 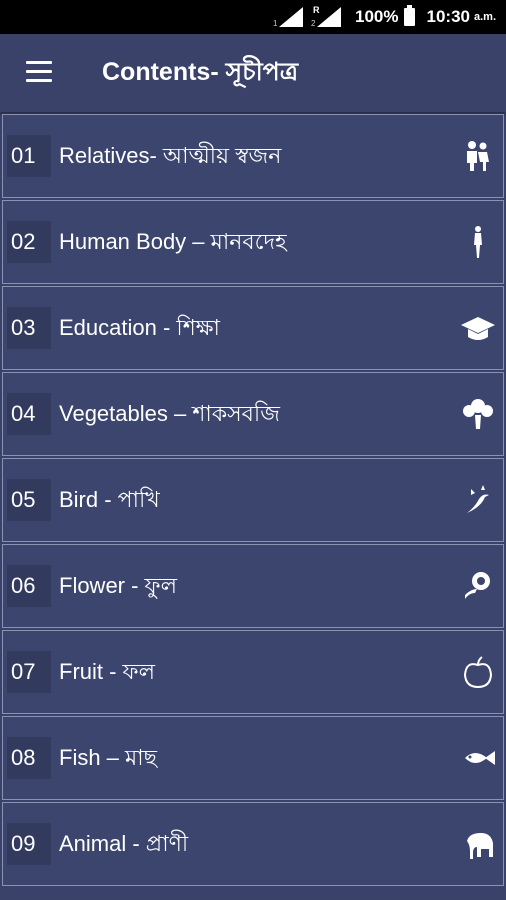 I want to click on app-bar: Contents- সূচীপত্র, so click(x=253, y=73).